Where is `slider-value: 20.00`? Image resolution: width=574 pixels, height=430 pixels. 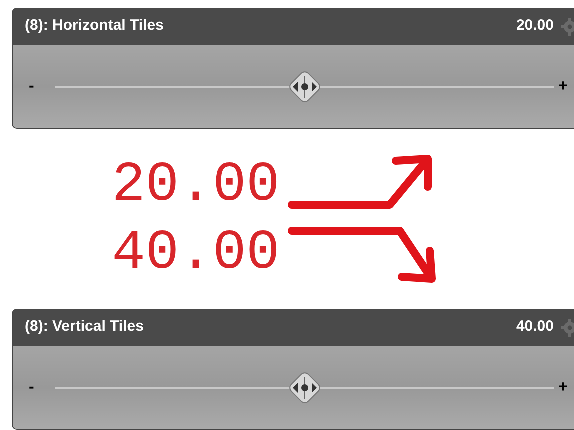 slider-value: 20.00 is located at coordinates (535, 26).